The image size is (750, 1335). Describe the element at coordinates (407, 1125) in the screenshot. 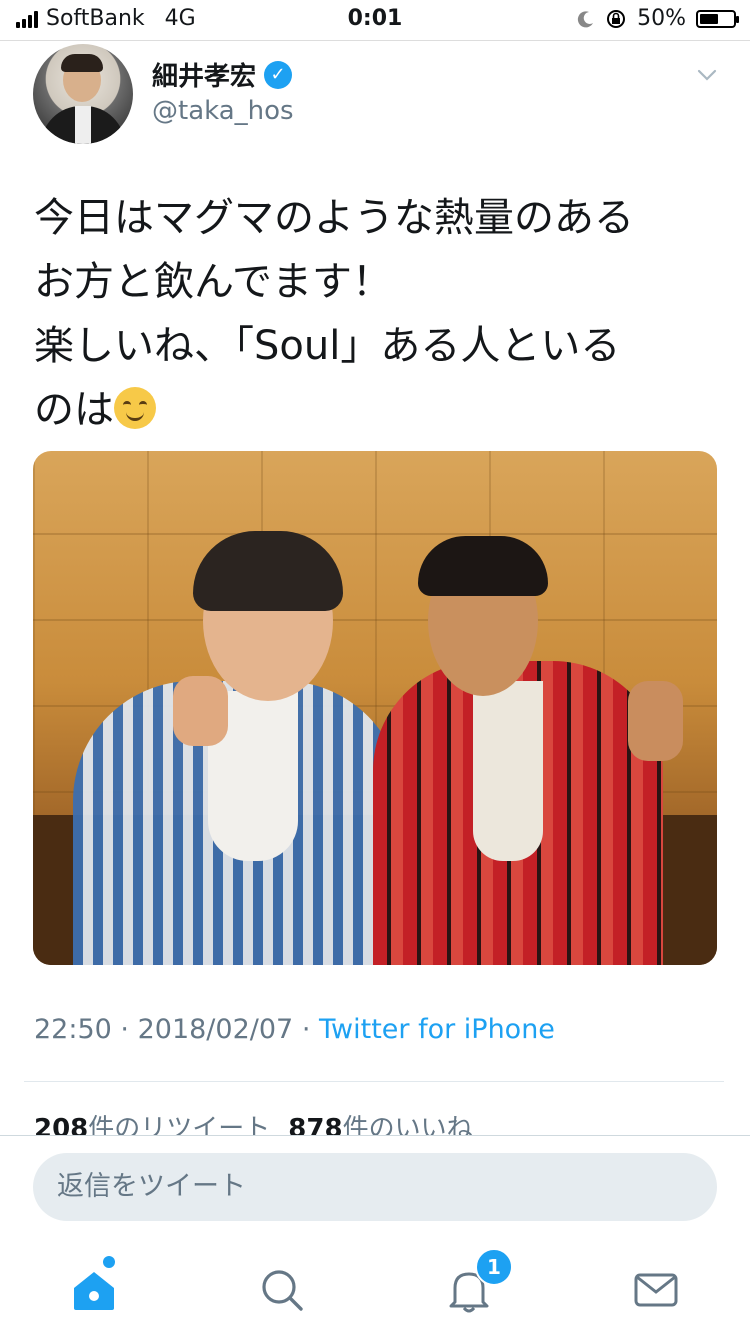

I see `like-label: 件のいいね` at that location.